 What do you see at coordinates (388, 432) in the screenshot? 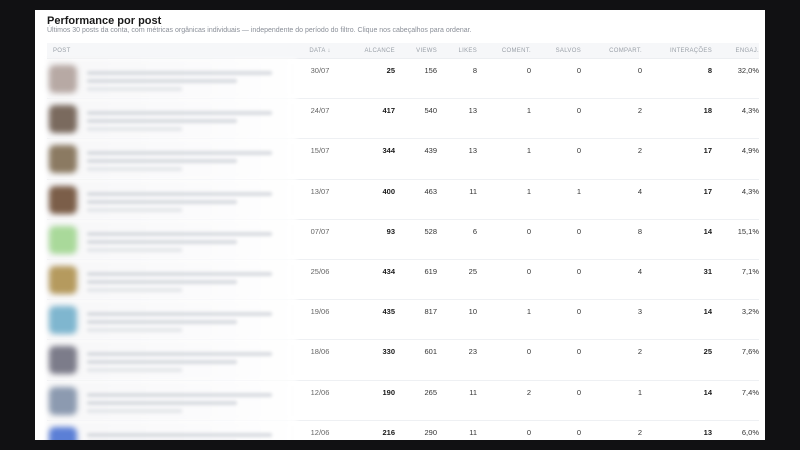
I see `cell-alcance: 216` at bounding box center [388, 432].